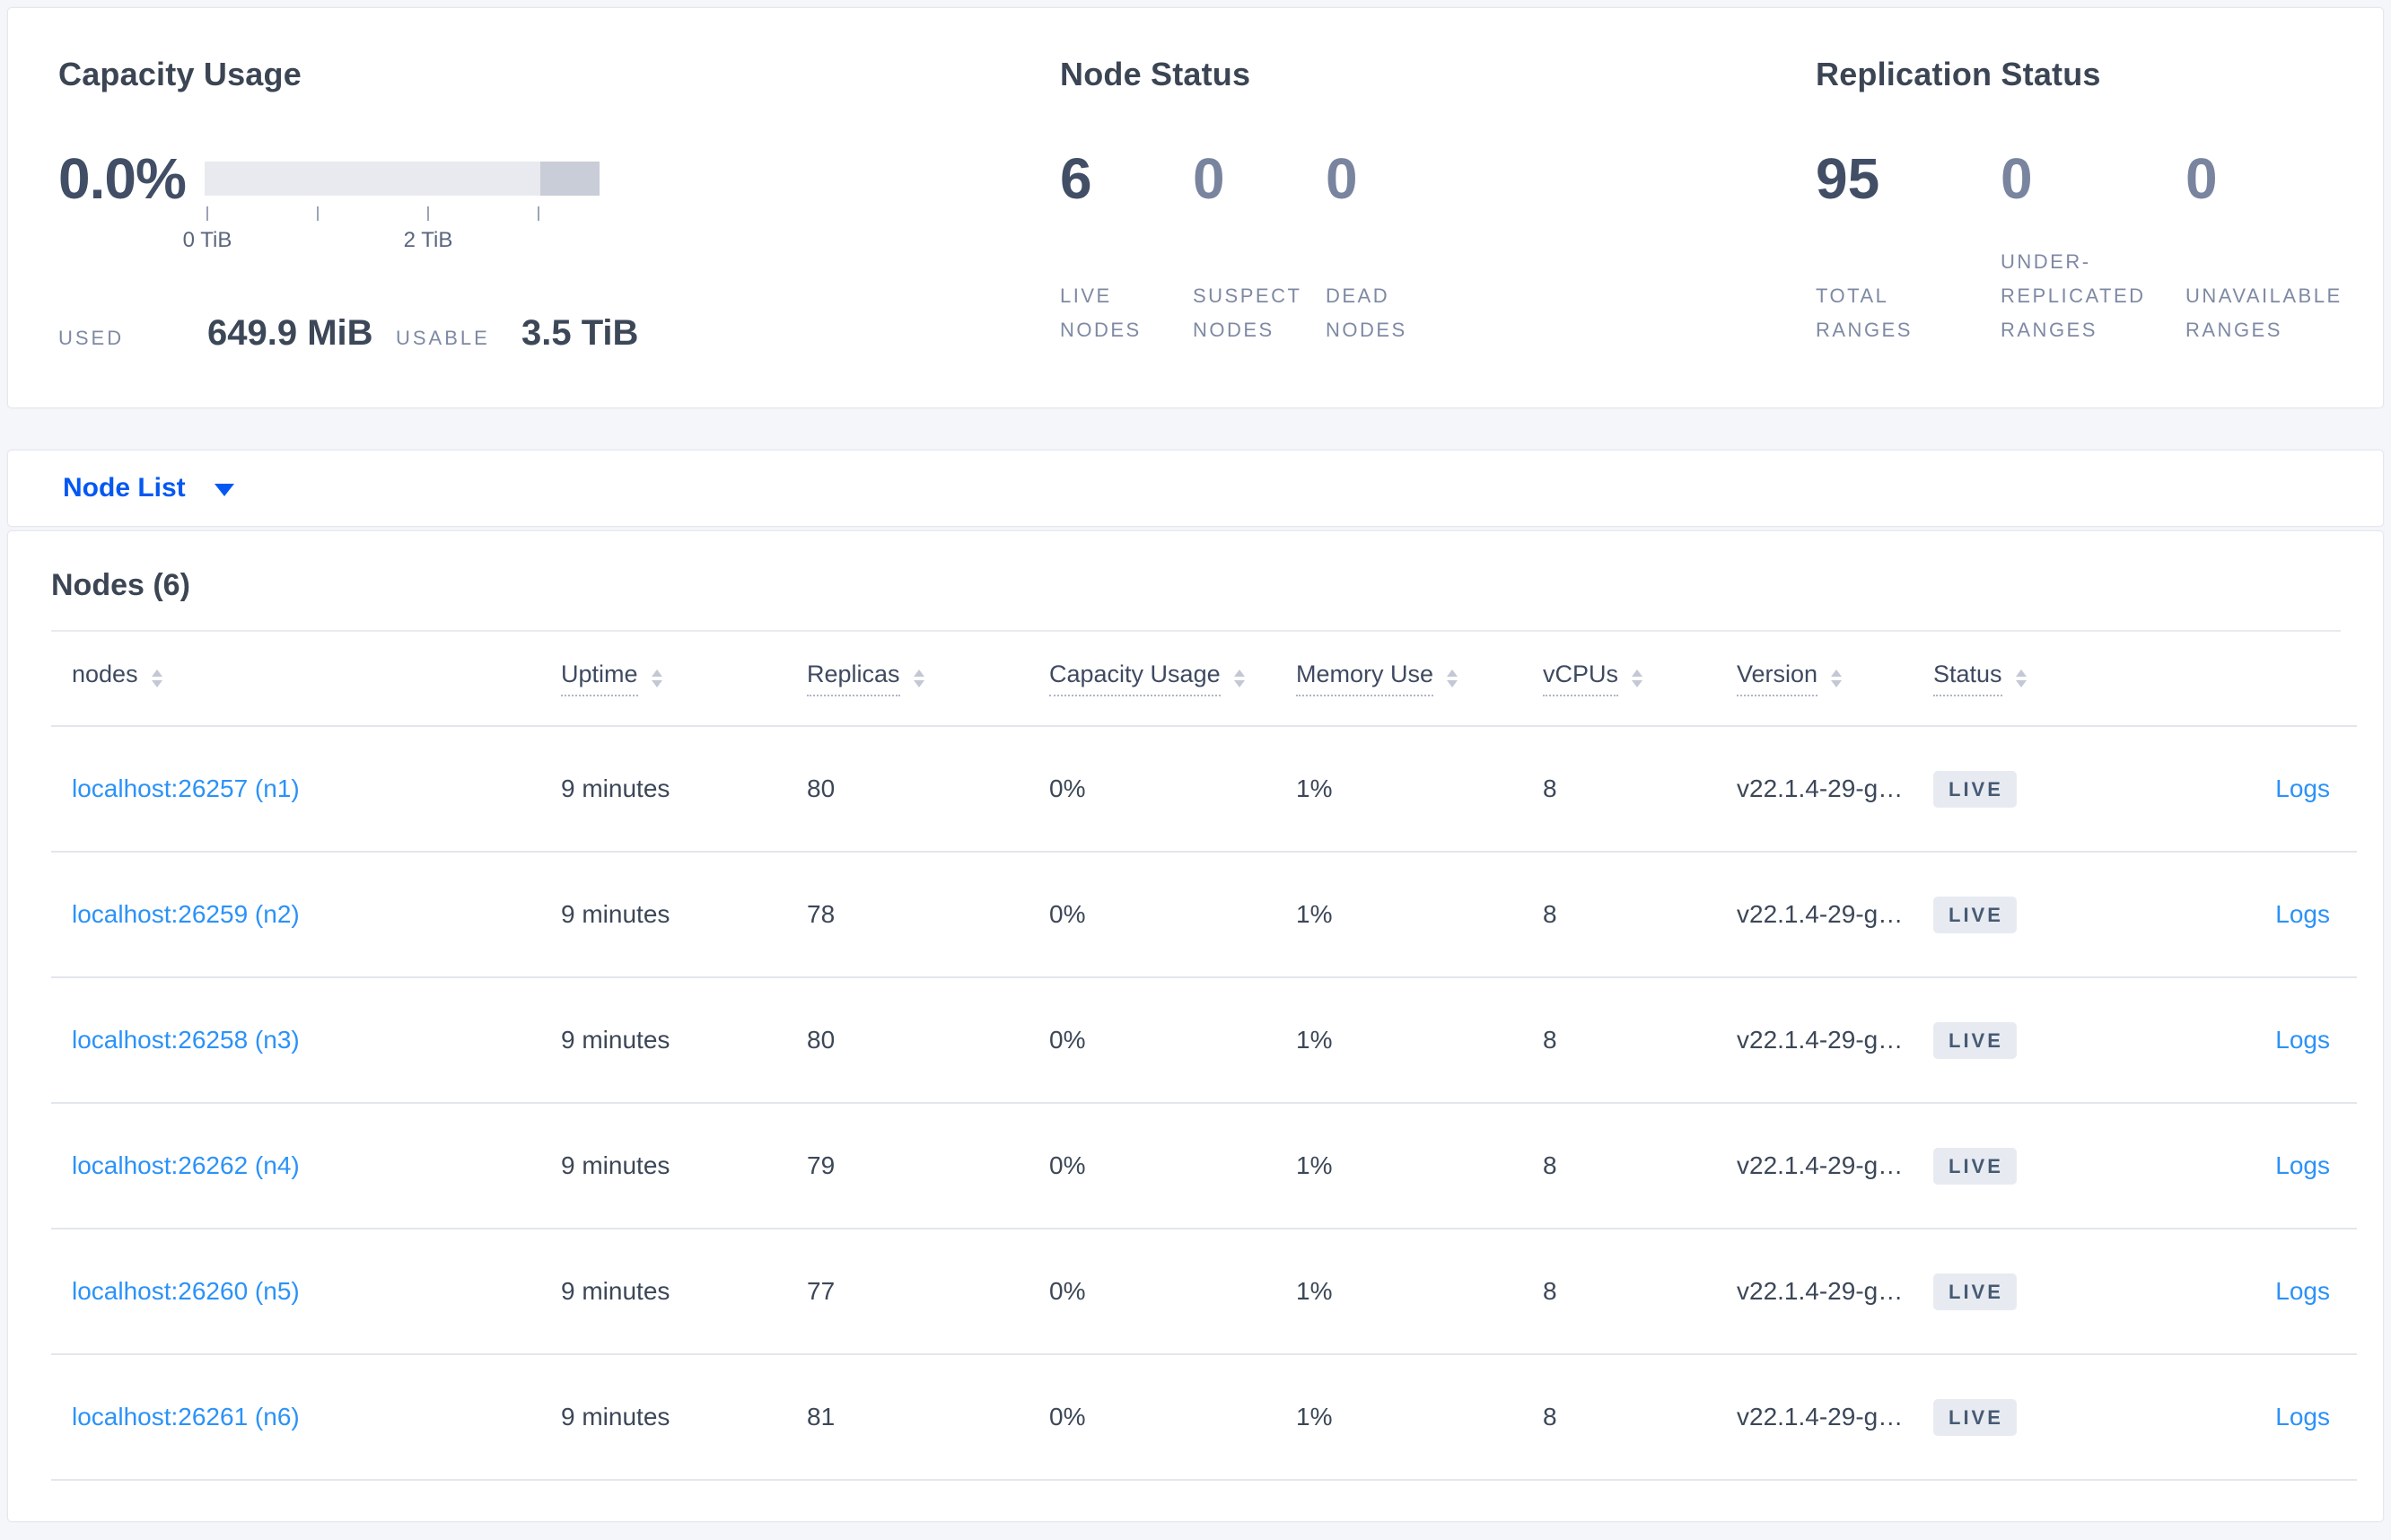 The width and height of the screenshot is (2391, 1540). I want to click on column-header-memory-use: Memory Use, so click(1398, 679).